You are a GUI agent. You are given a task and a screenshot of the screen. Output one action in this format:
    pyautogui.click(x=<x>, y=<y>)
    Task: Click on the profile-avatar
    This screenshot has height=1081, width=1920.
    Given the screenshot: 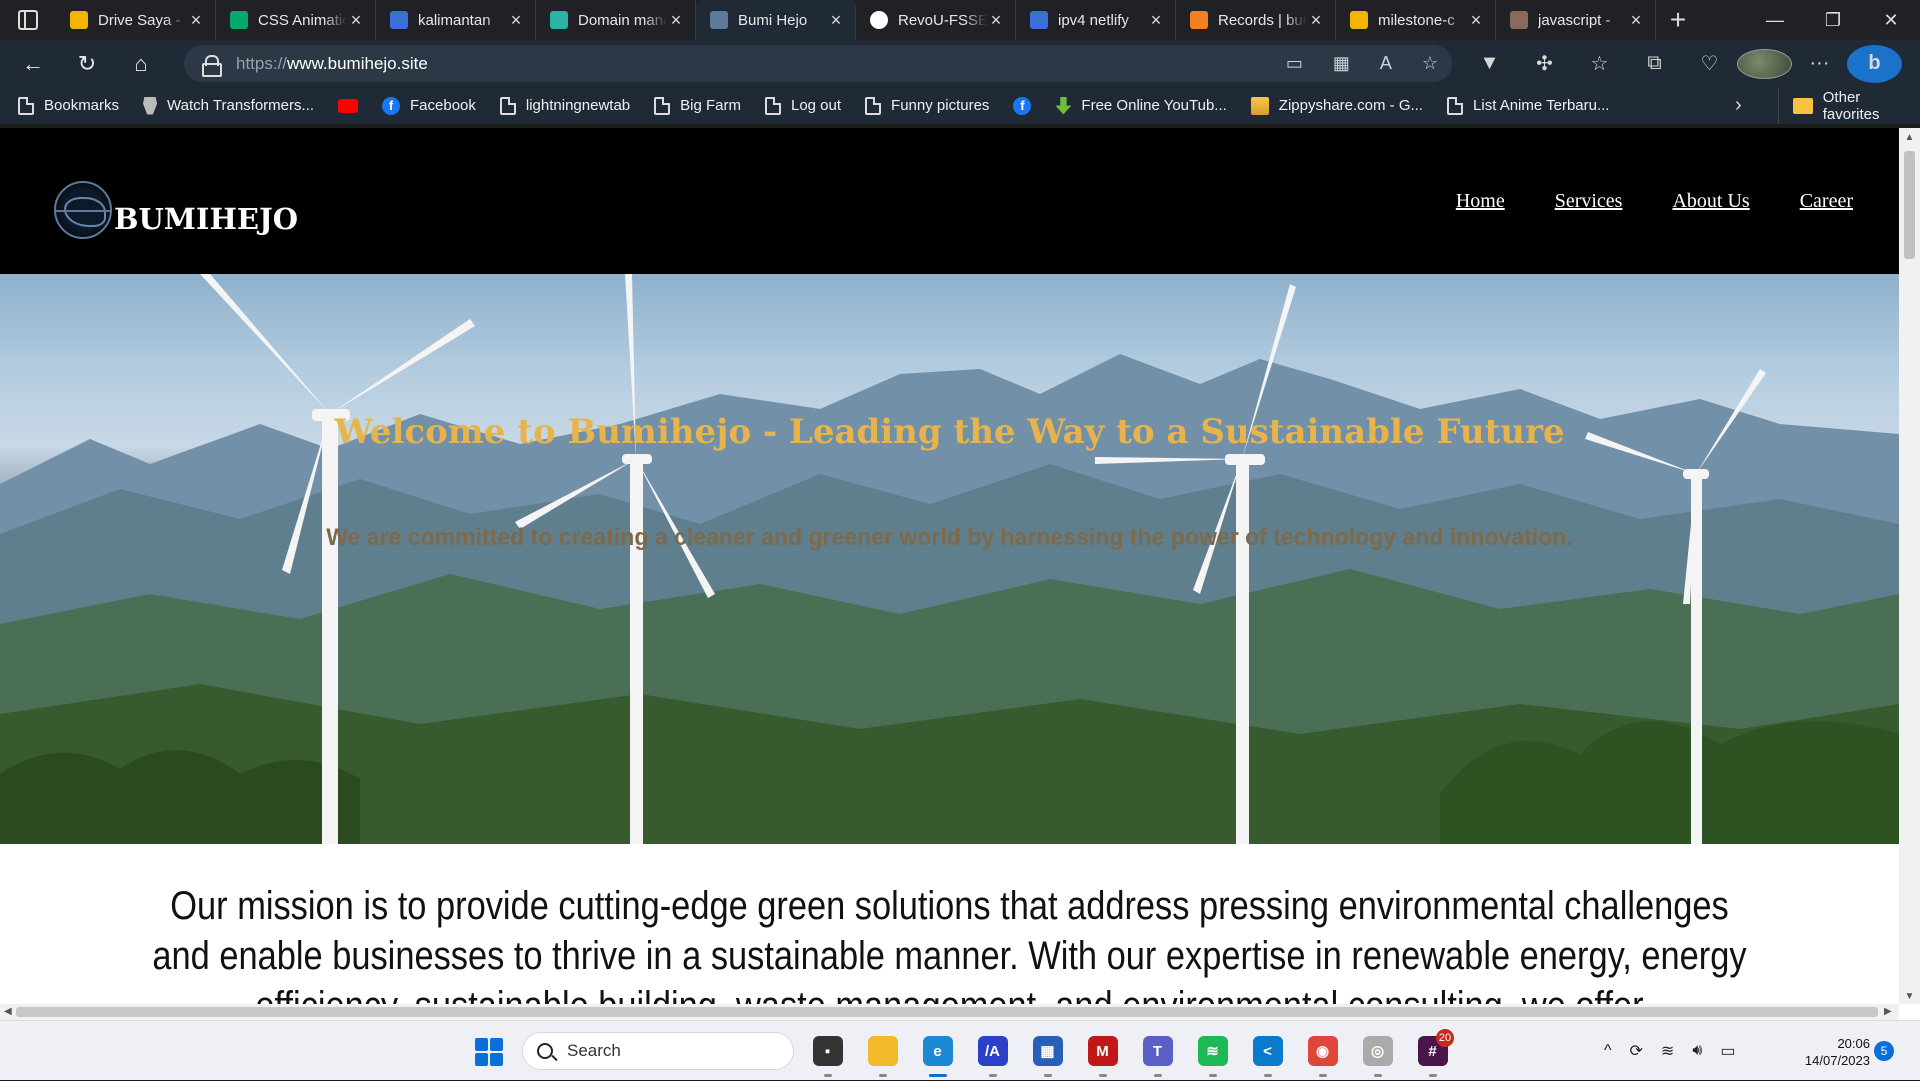 What is the action you would take?
    pyautogui.click(x=1764, y=63)
    